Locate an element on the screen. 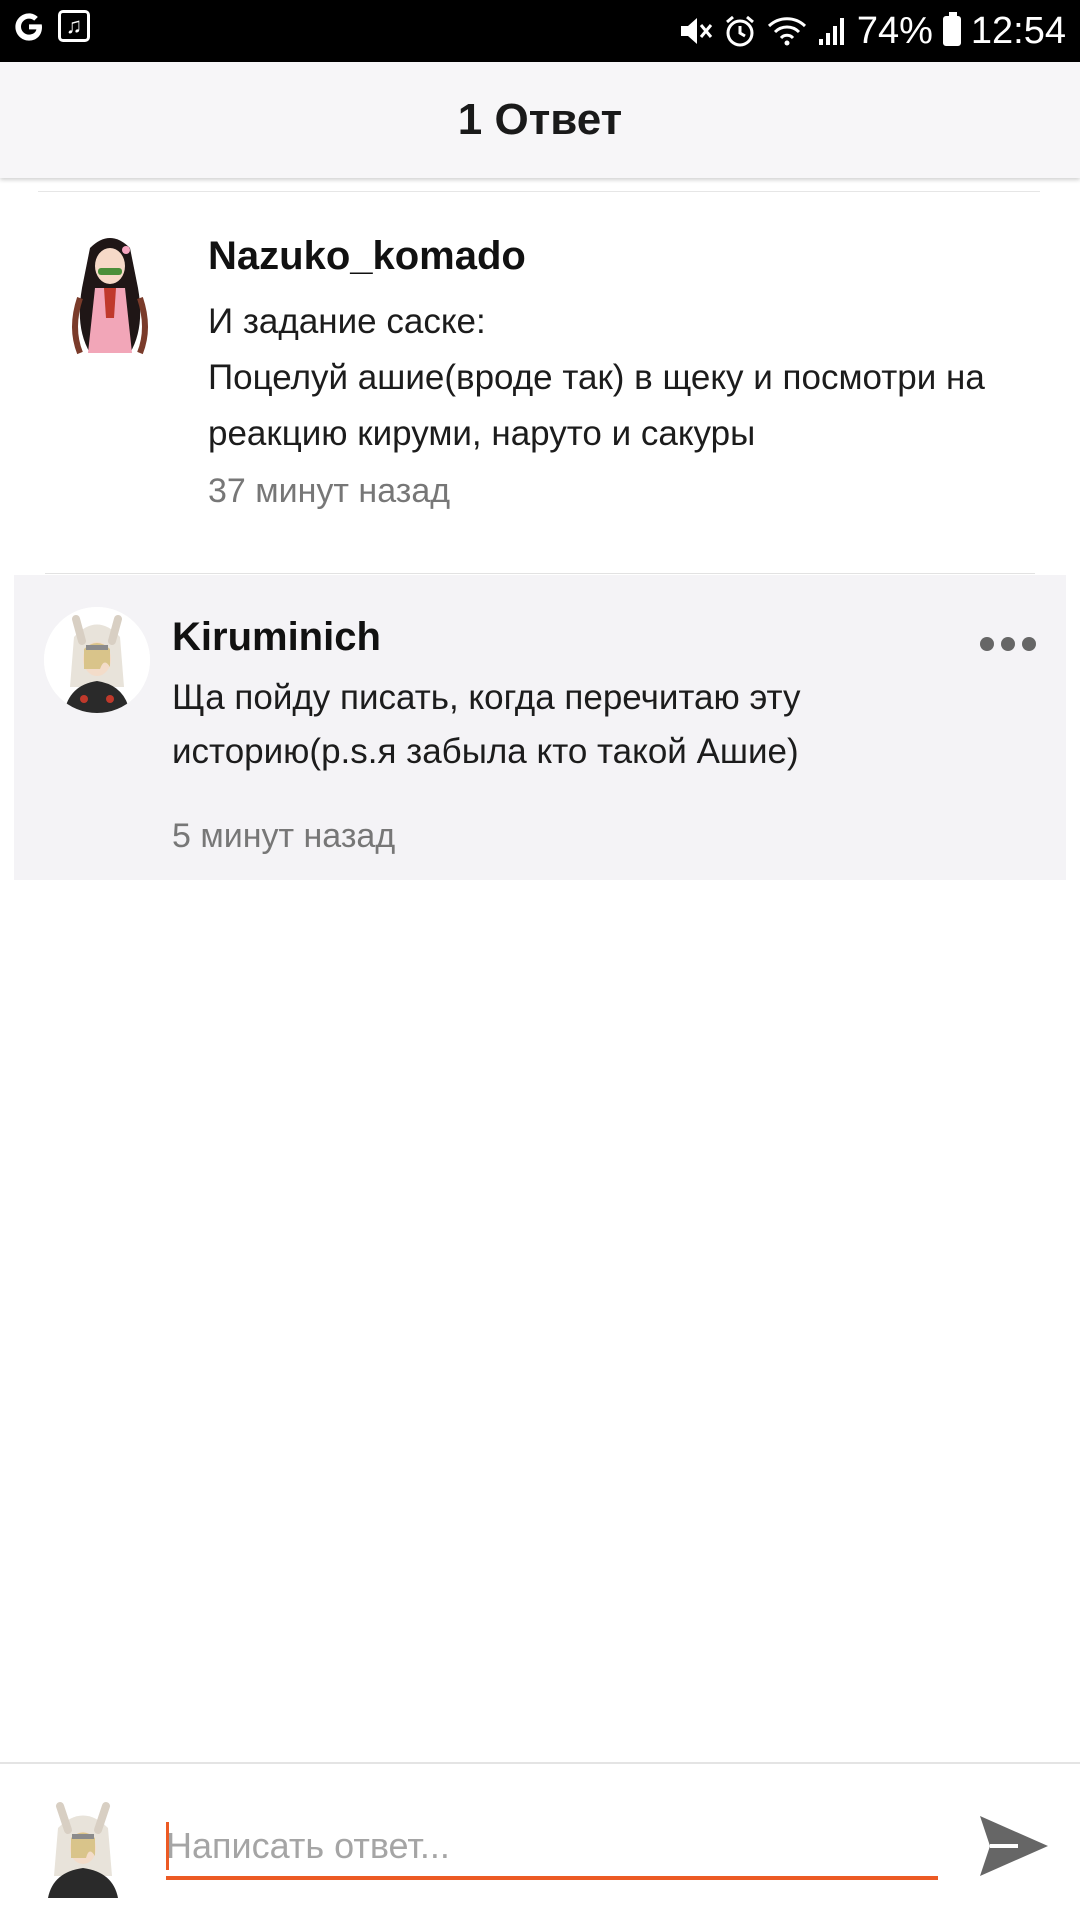  status-right-icons: 74% 12:54 is located at coordinates (871, 31).